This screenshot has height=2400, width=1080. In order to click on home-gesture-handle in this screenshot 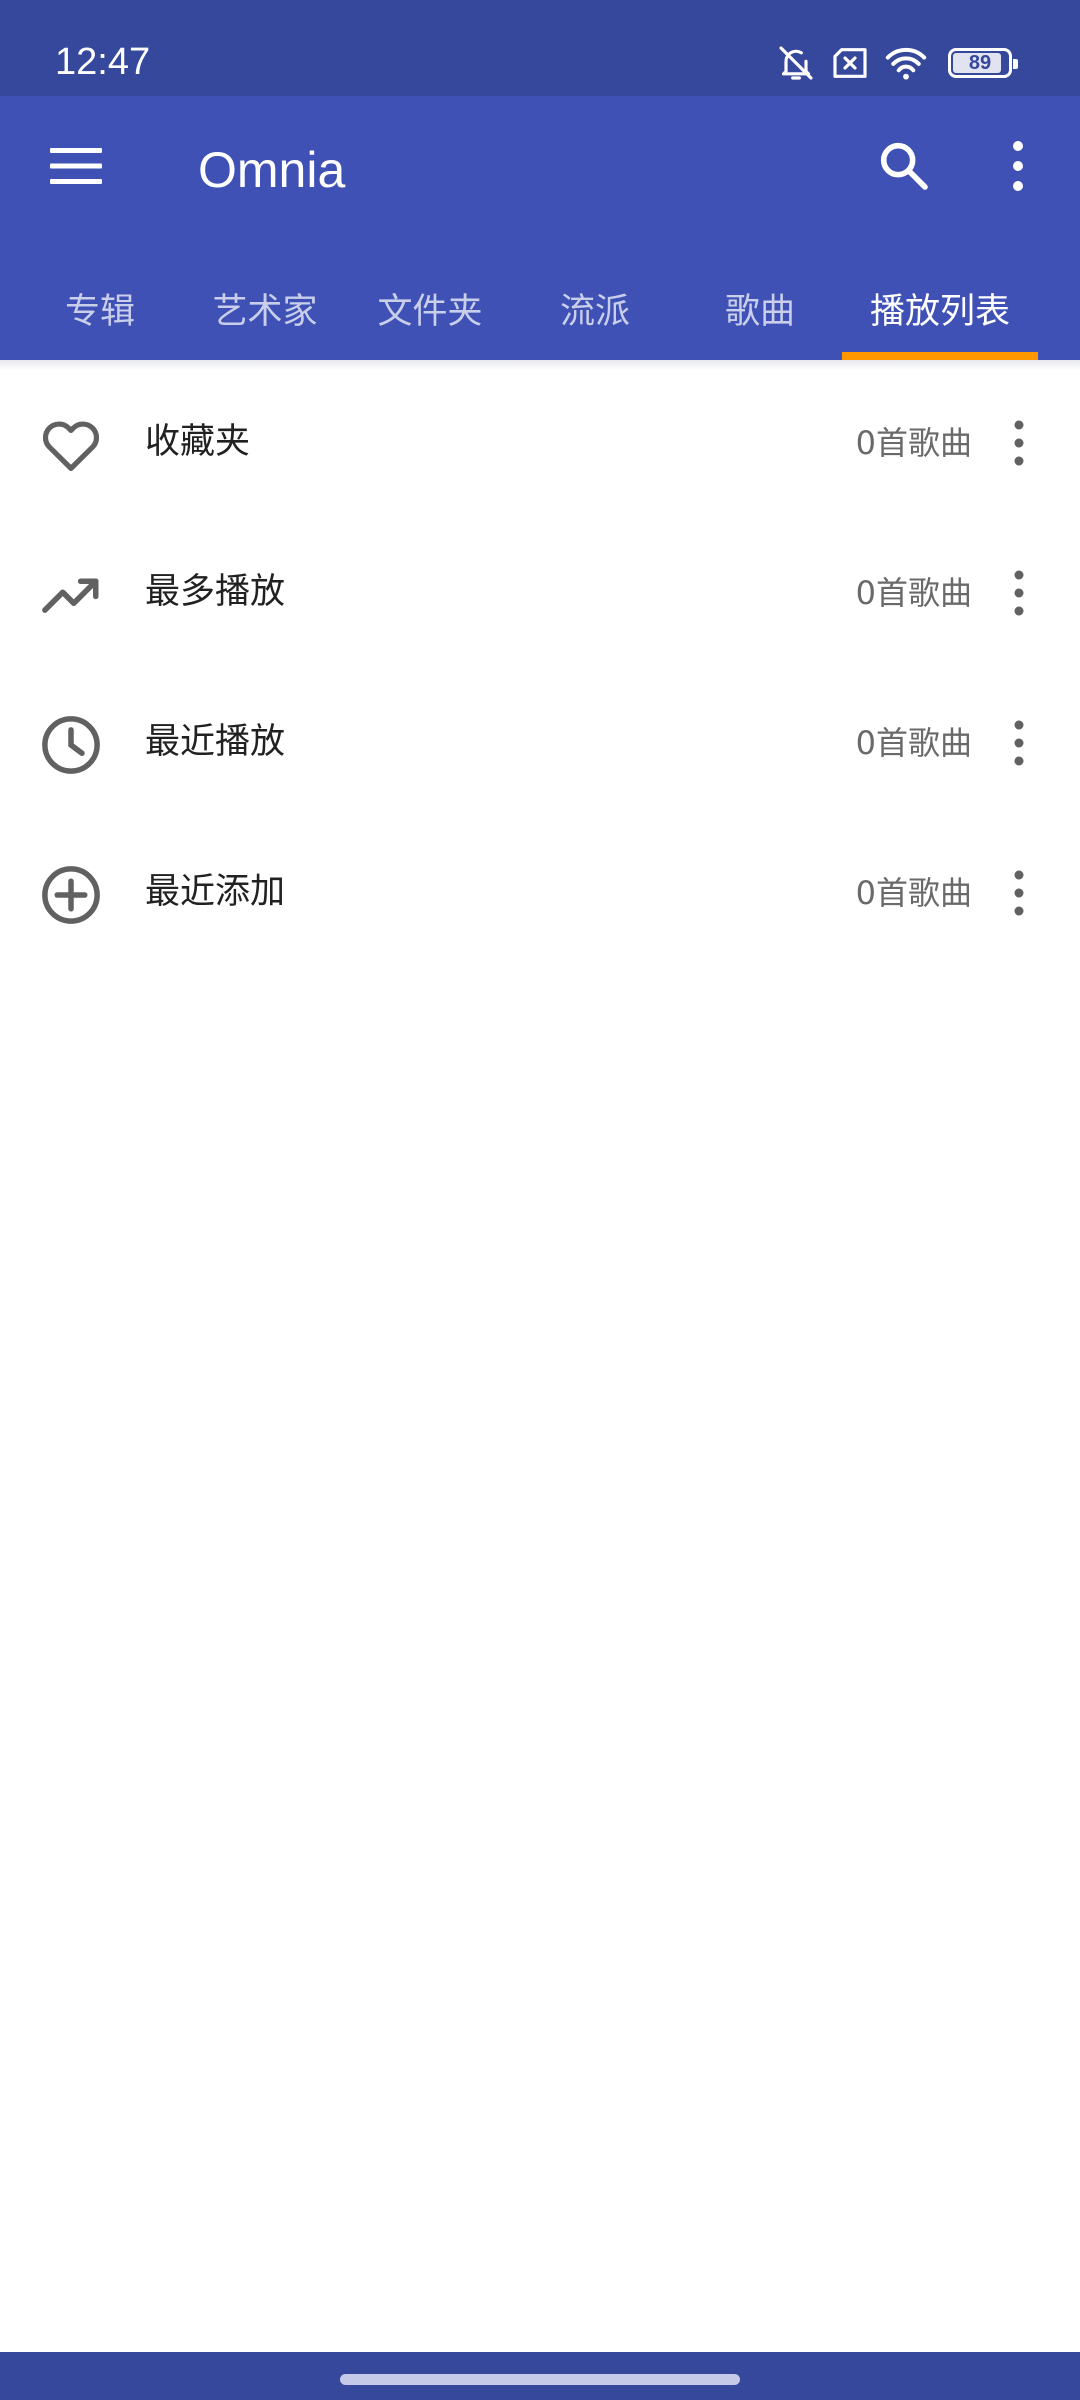, I will do `click(540, 2379)`.